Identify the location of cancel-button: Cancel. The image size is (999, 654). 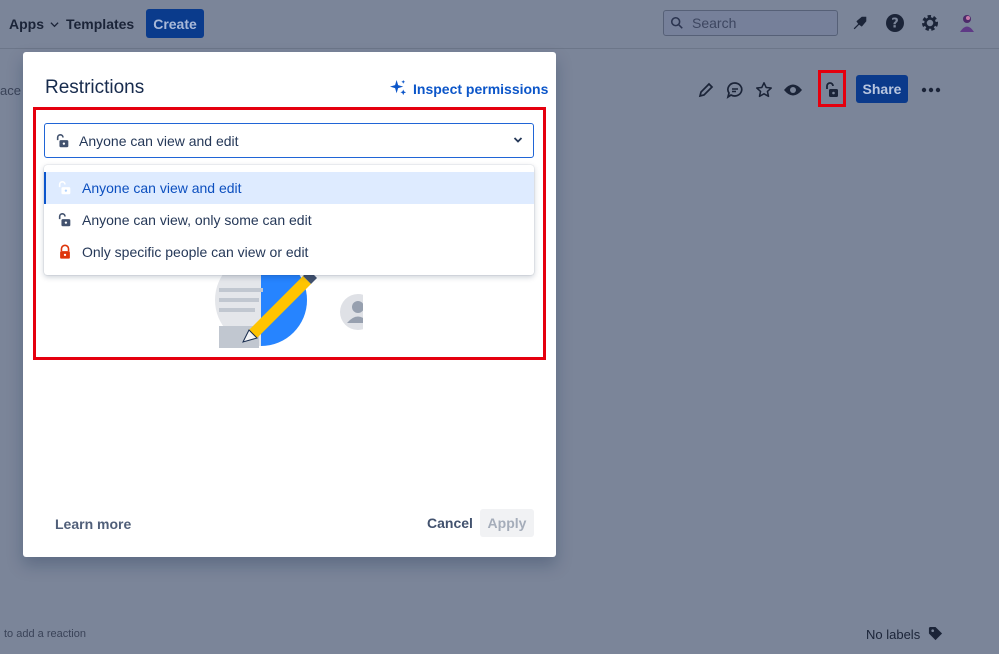
(447, 523).